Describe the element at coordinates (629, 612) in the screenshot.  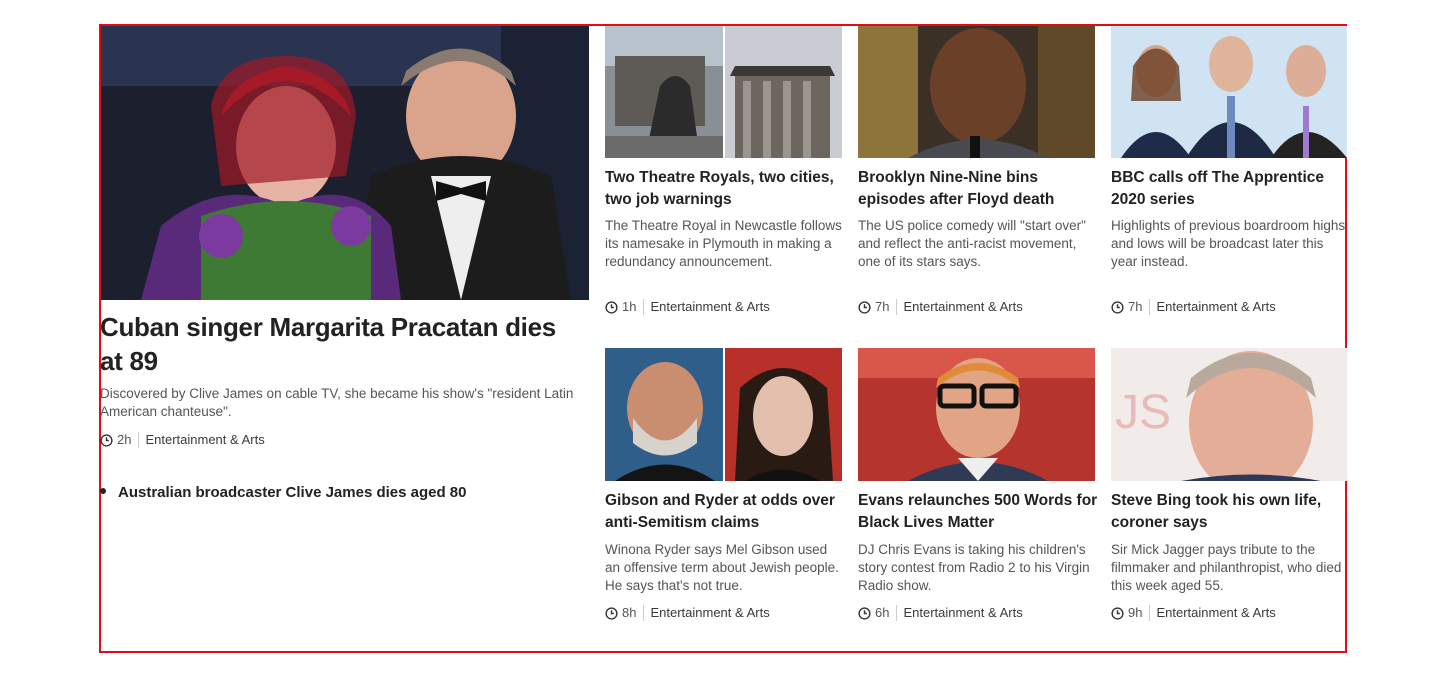
I see `timestamp: 8h` at that location.